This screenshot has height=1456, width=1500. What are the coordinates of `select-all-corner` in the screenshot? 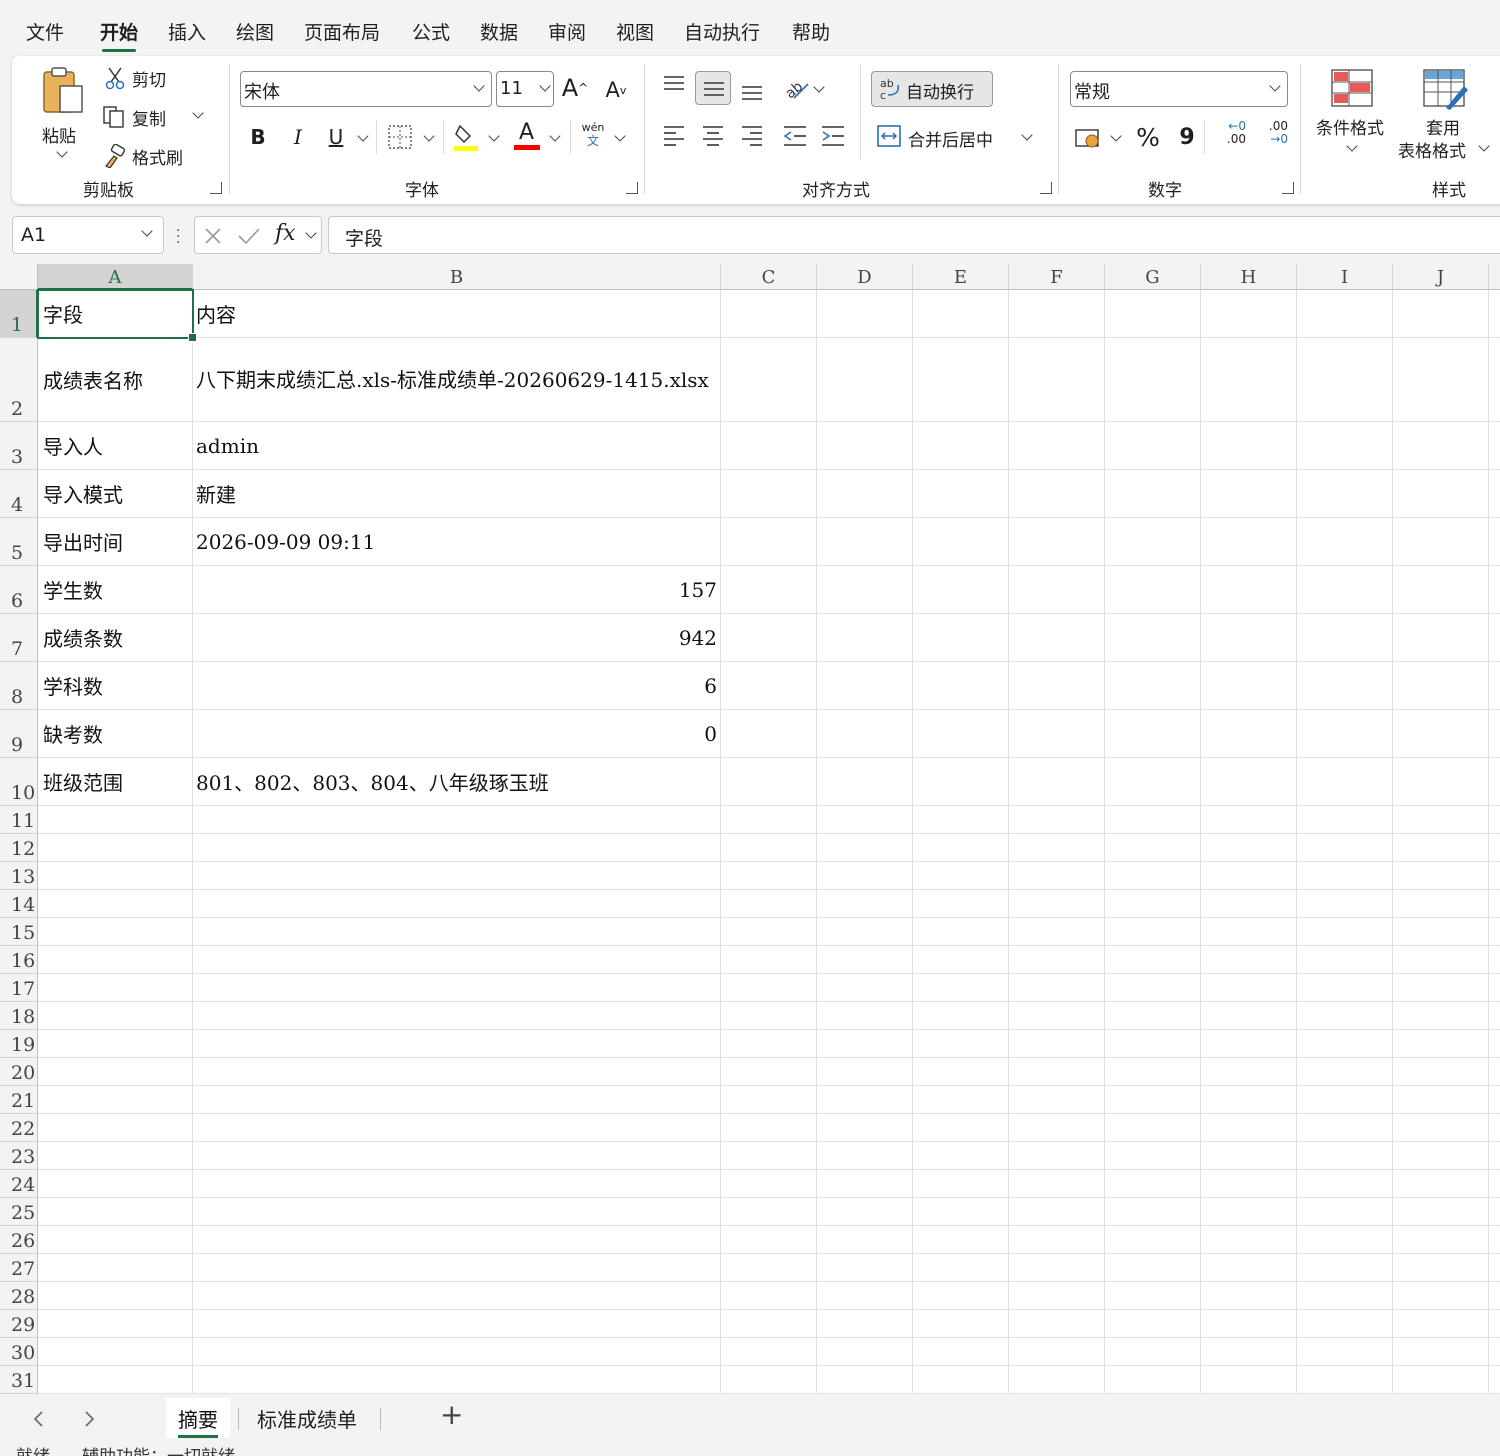 It's located at (19, 277).